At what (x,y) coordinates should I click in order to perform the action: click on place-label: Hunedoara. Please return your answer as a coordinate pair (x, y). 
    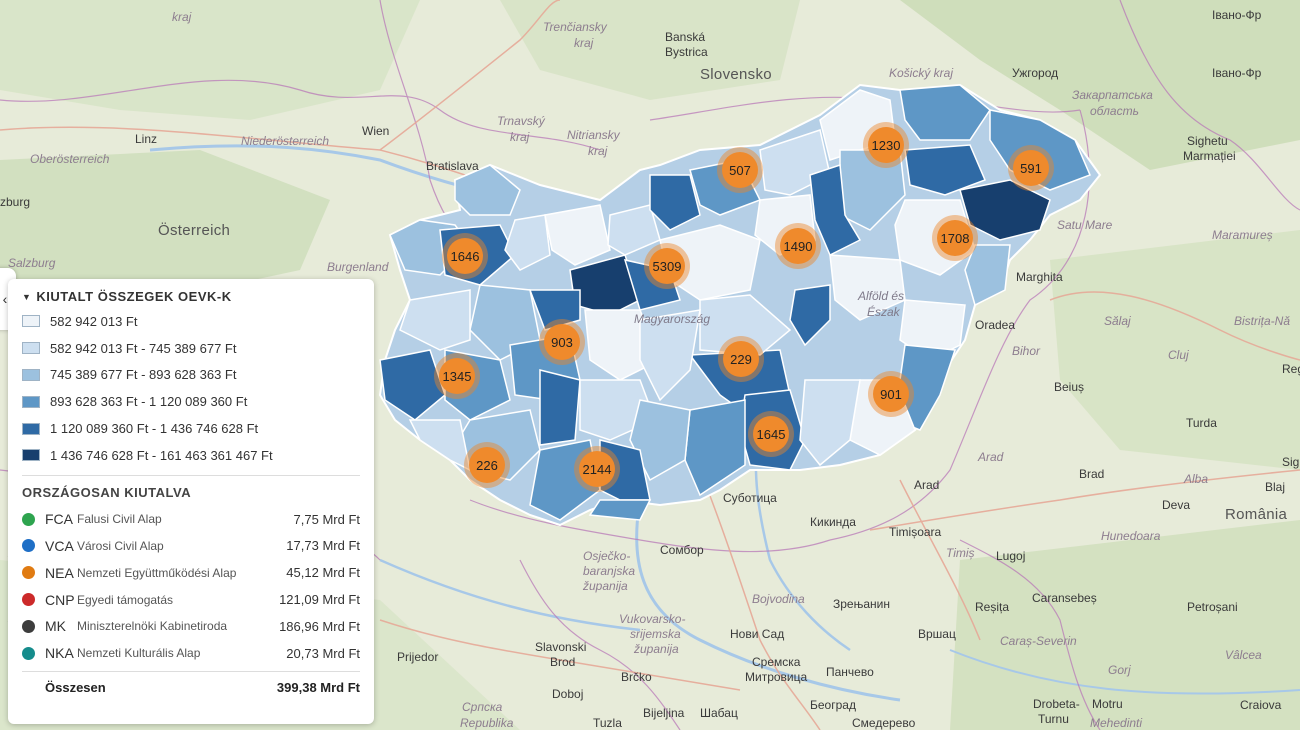
    Looking at the image, I should click on (1131, 536).